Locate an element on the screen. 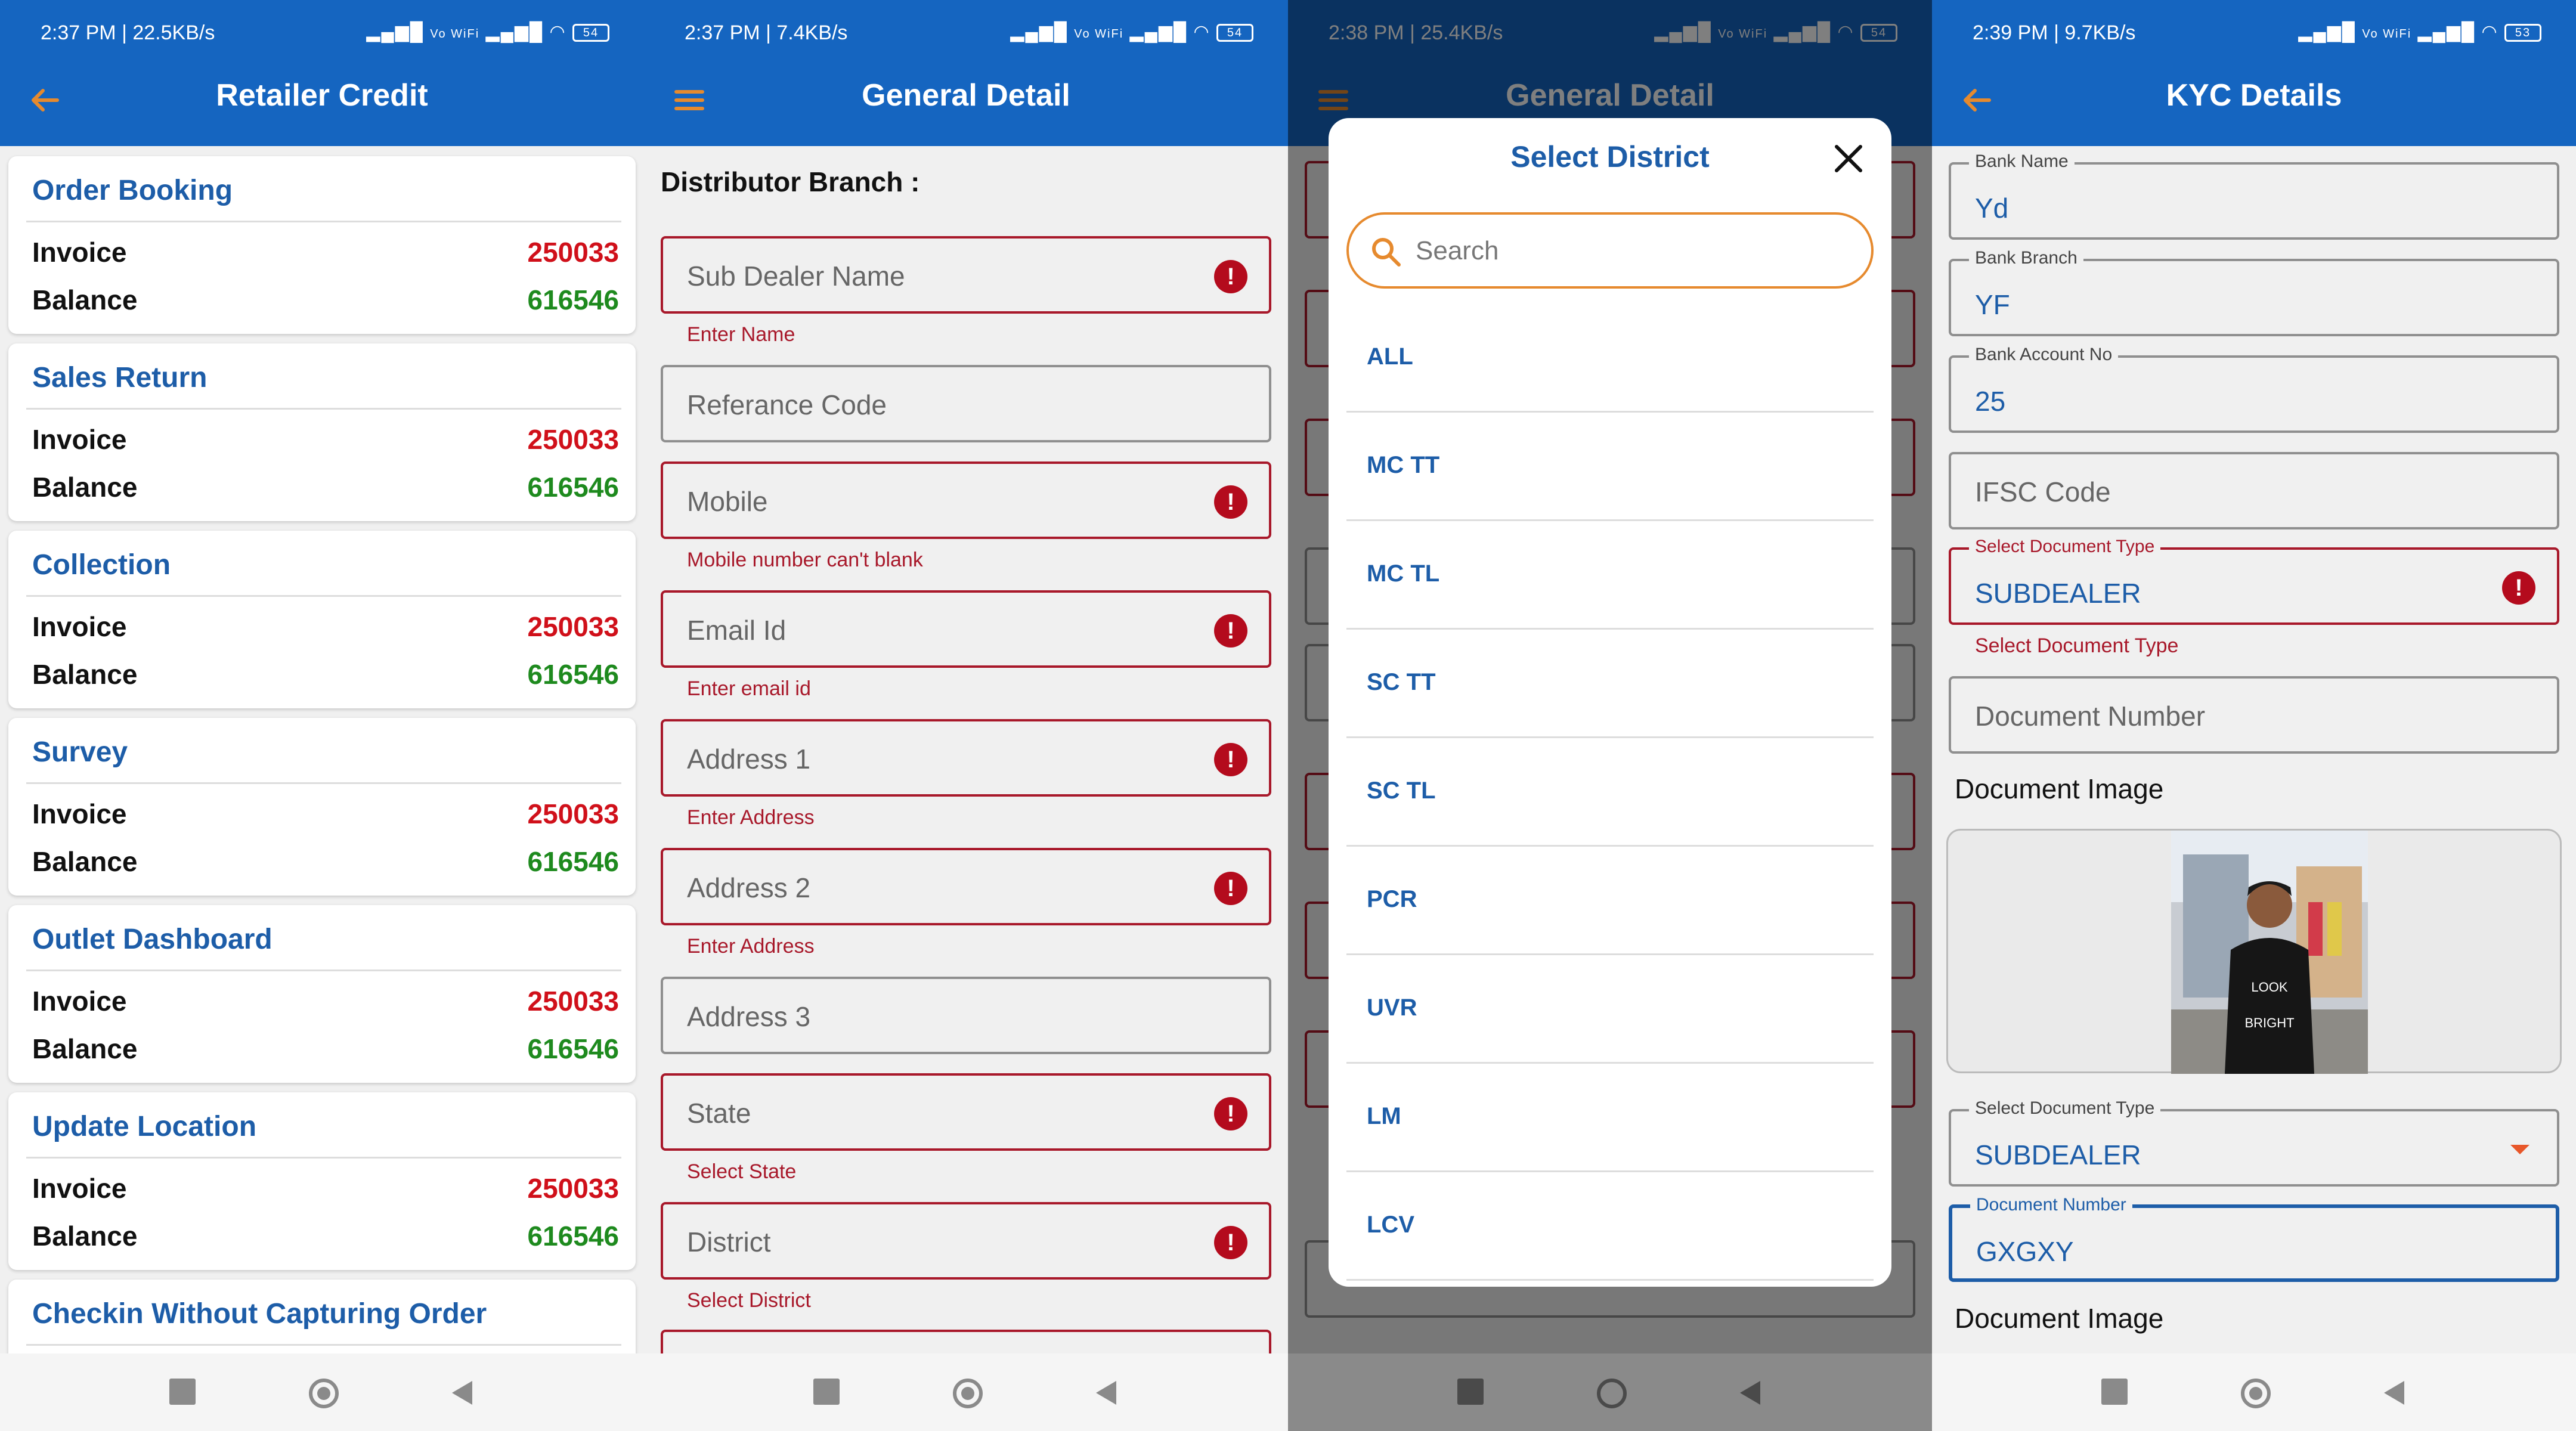 The width and height of the screenshot is (2576, 1431). district-item-lm: LM is located at coordinates (1610, 1118).